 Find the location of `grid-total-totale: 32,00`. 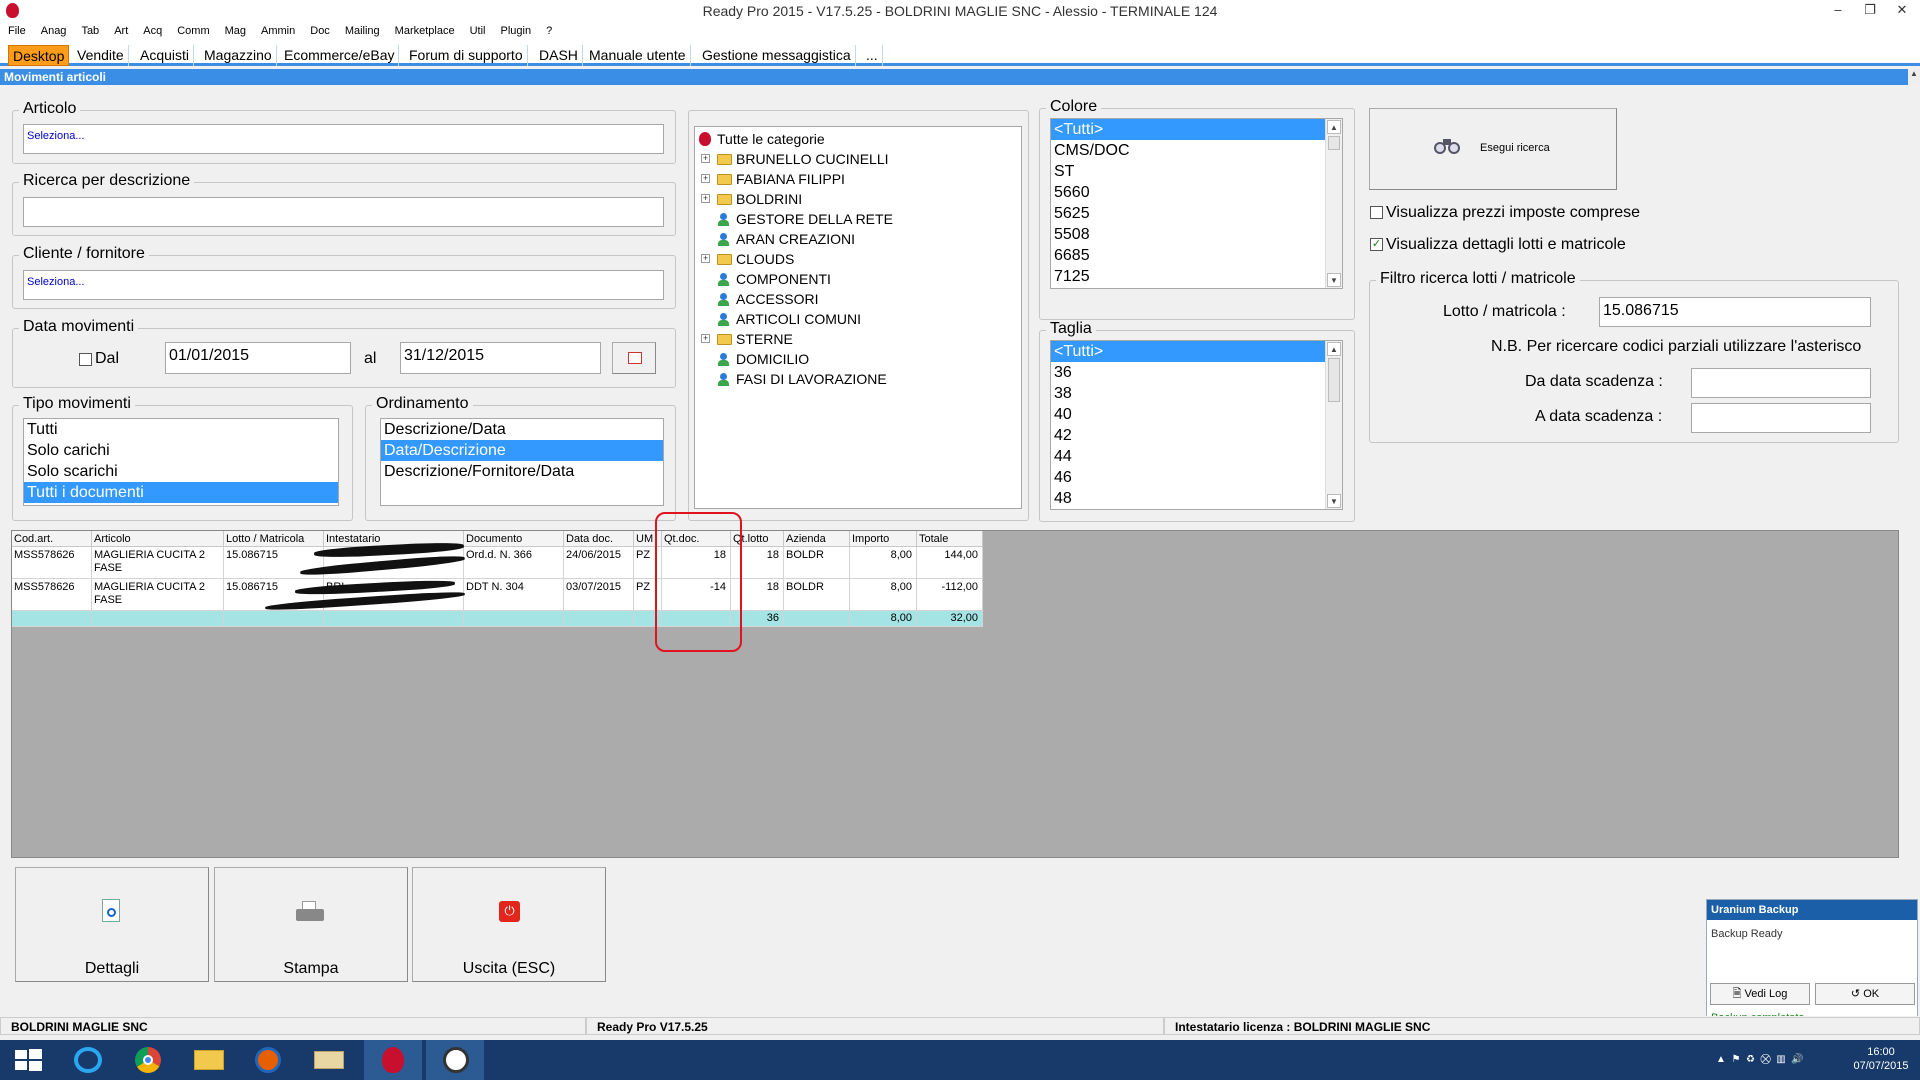

grid-total-totale: 32,00 is located at coordinates (950, 619).